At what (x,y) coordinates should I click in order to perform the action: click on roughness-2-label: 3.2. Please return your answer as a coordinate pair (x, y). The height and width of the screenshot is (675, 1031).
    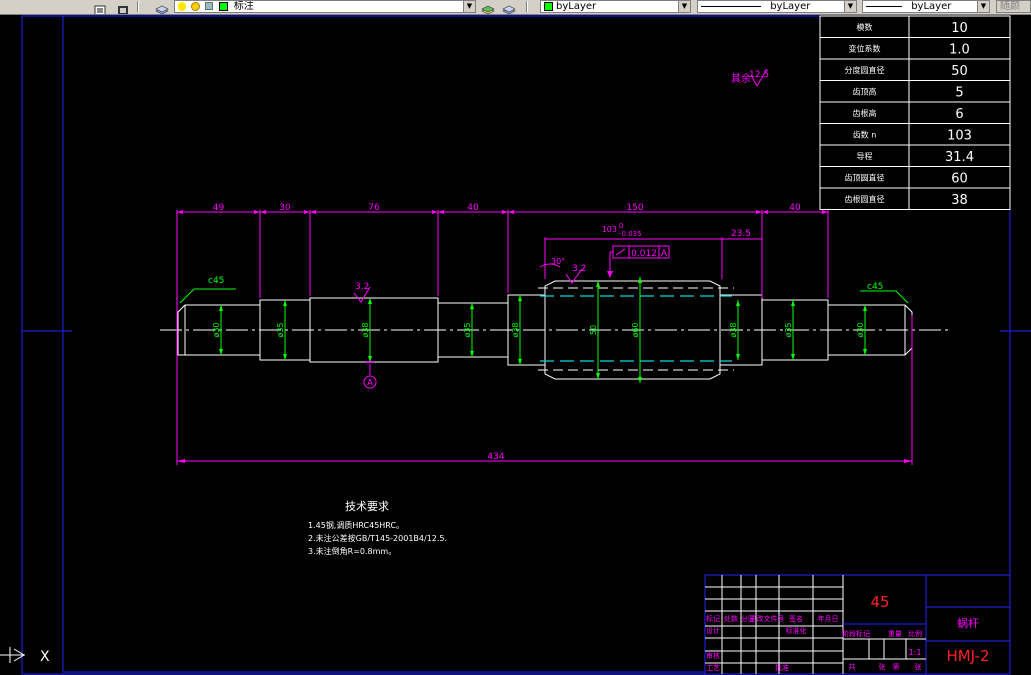
    Looking at the image, I should click on (362, 287).